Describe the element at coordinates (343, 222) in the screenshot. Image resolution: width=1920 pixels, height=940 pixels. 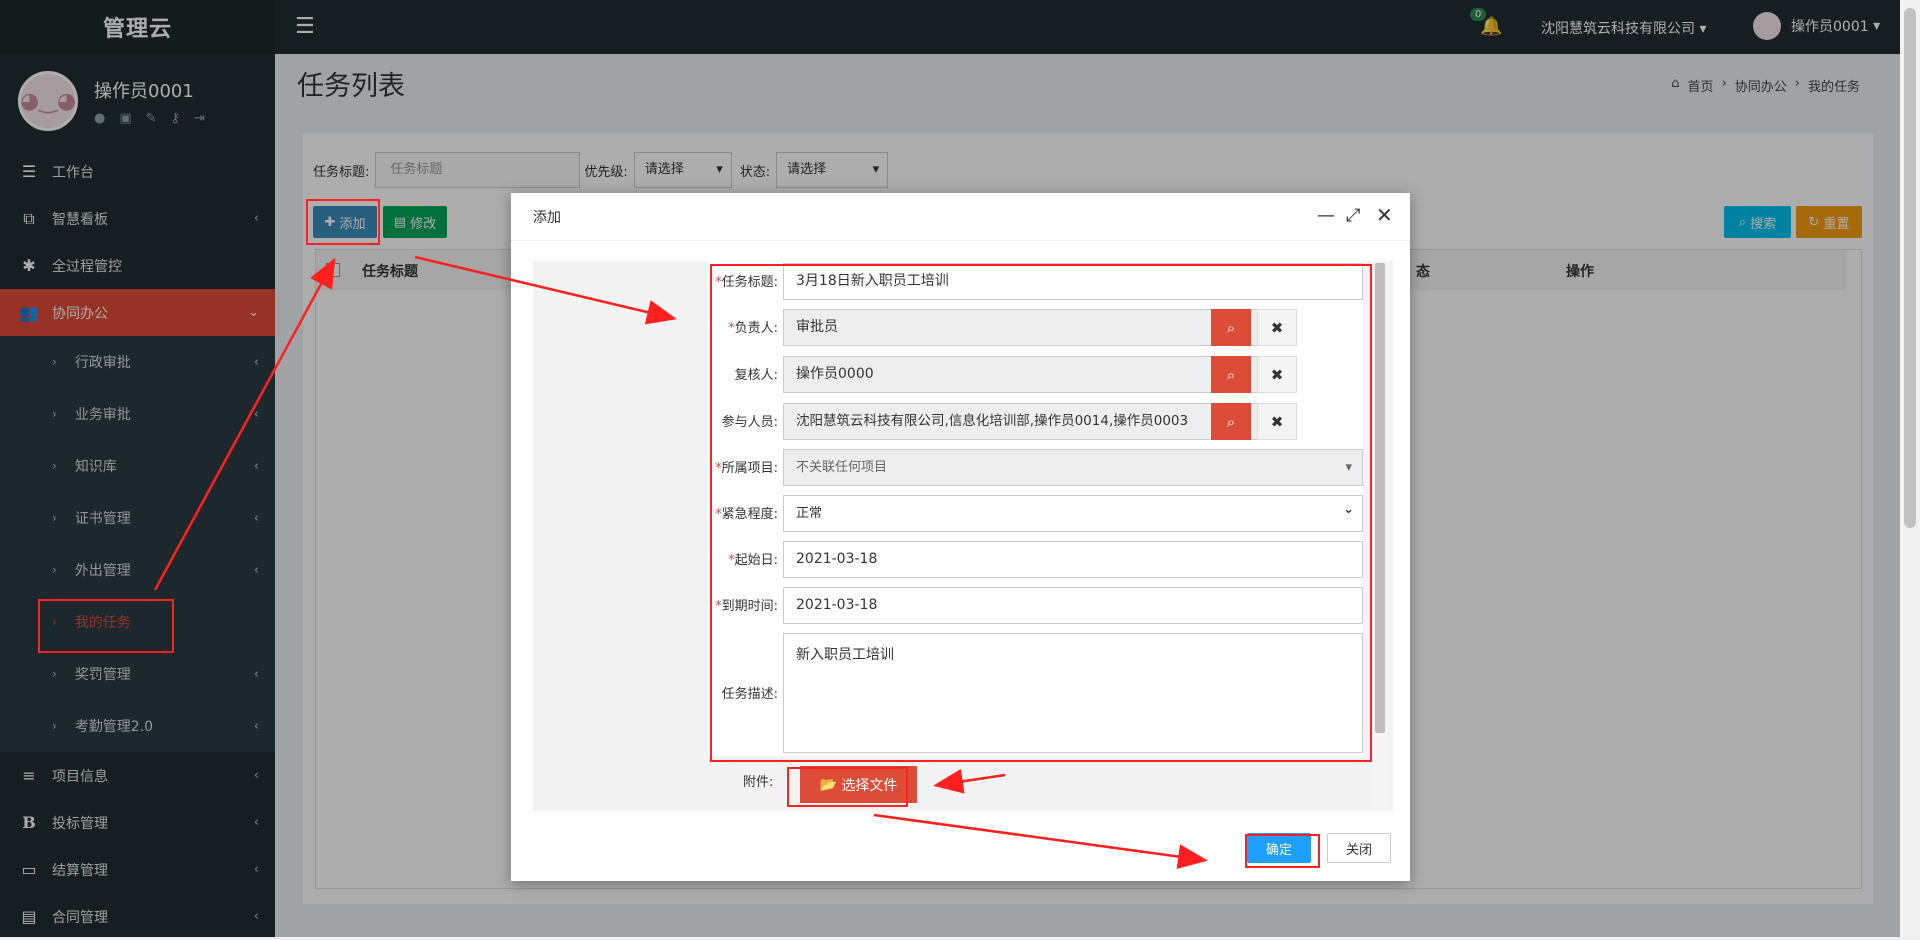
I see `annotation-box-add` at that location.